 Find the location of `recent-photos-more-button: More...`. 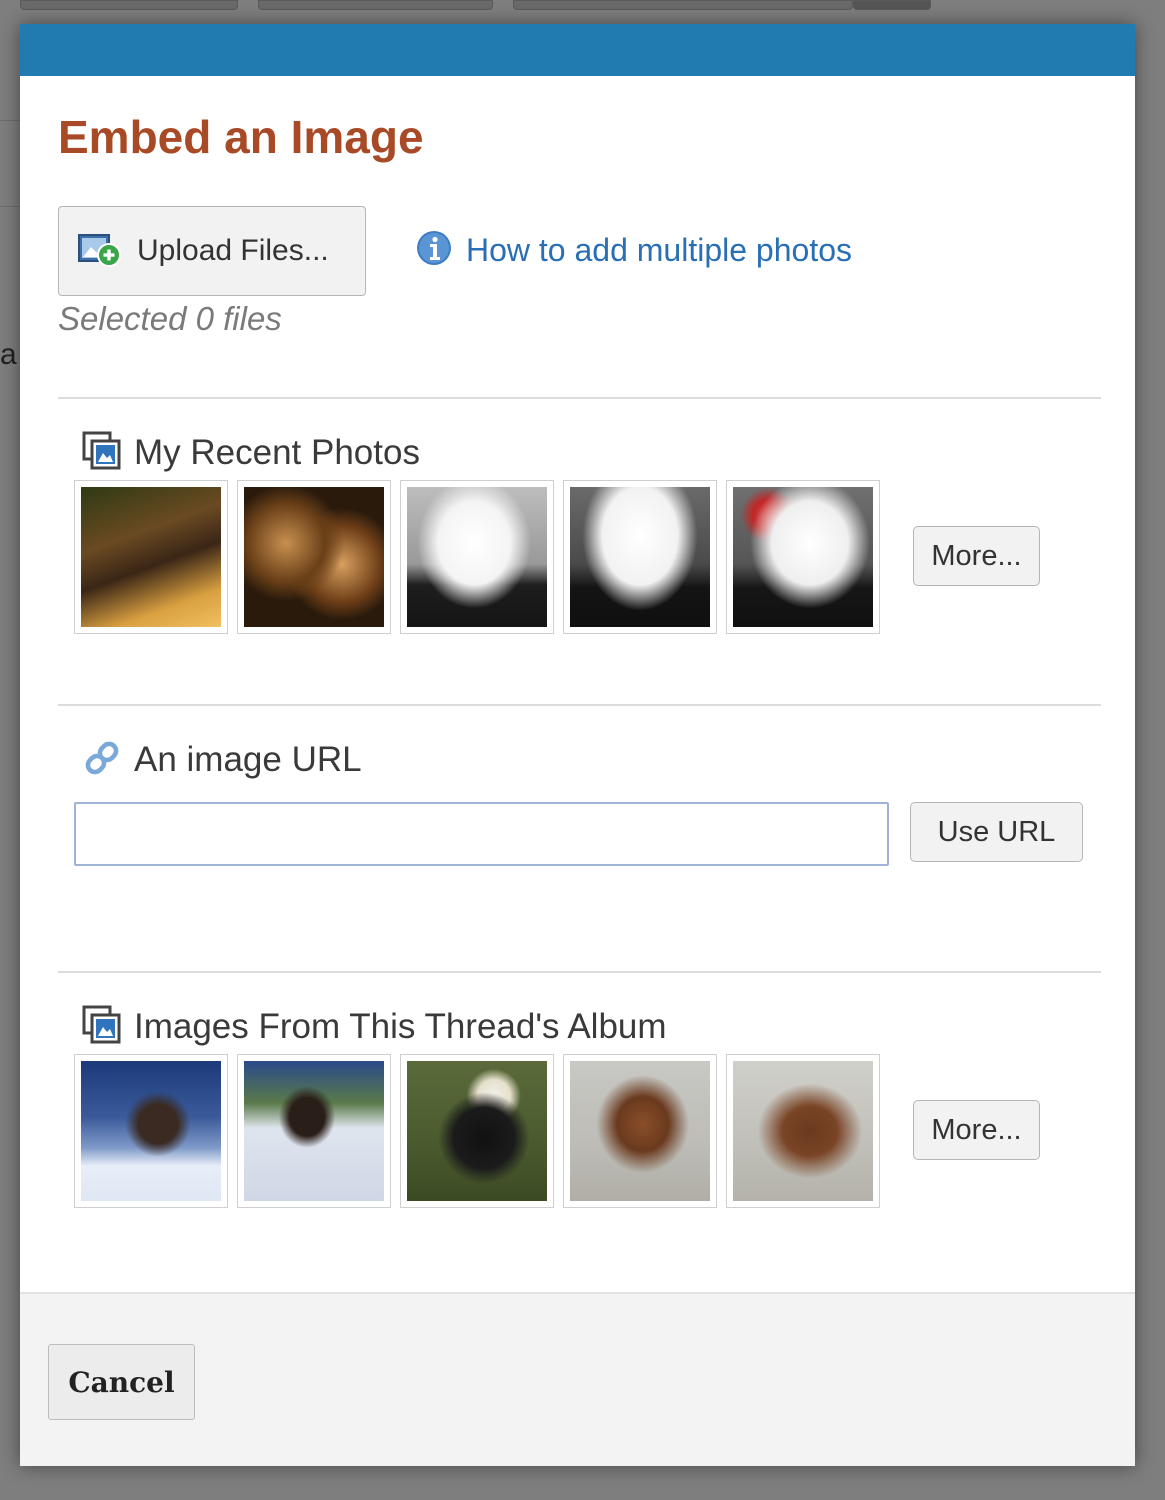

recent-photos-more-button: More... is located at coordinates (976, 556).